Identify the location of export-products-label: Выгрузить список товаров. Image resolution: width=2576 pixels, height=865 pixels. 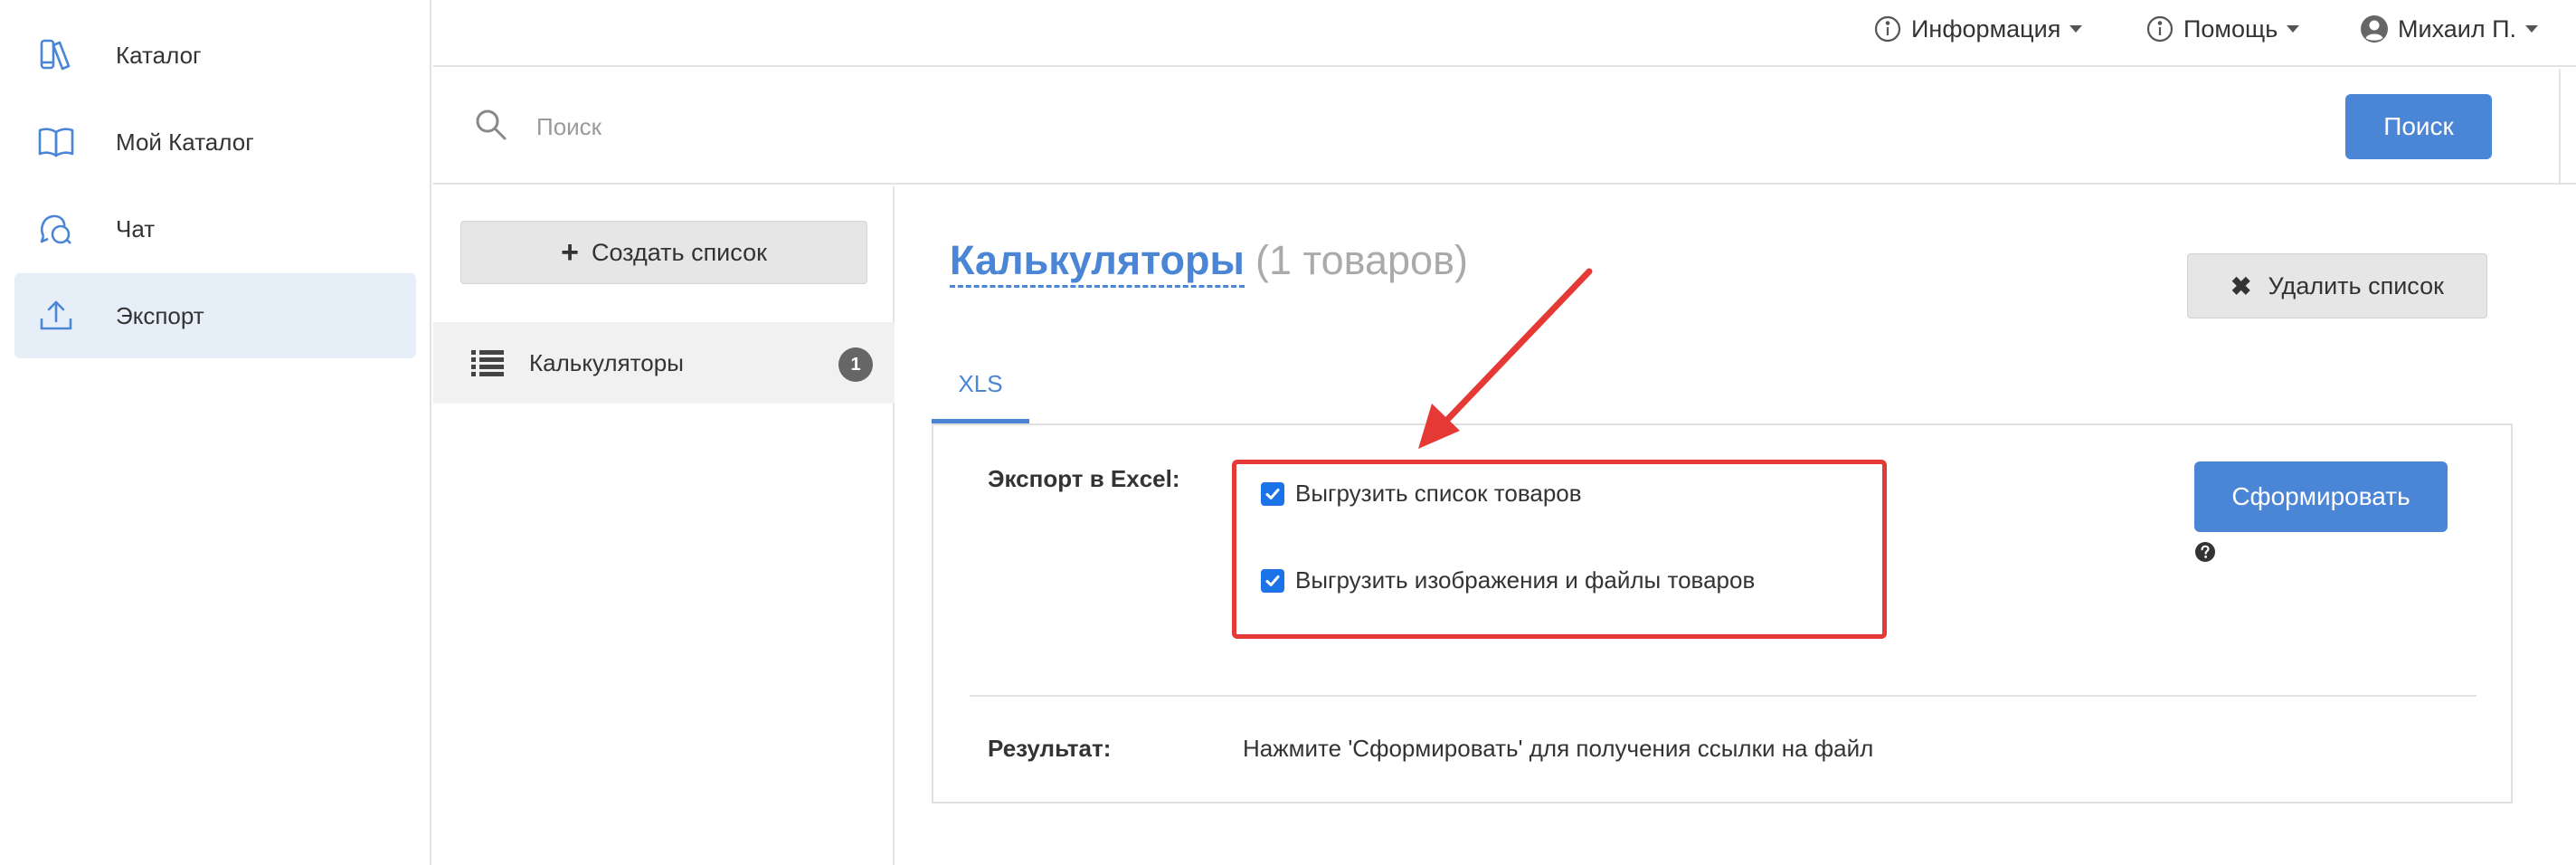
(1439, 493).